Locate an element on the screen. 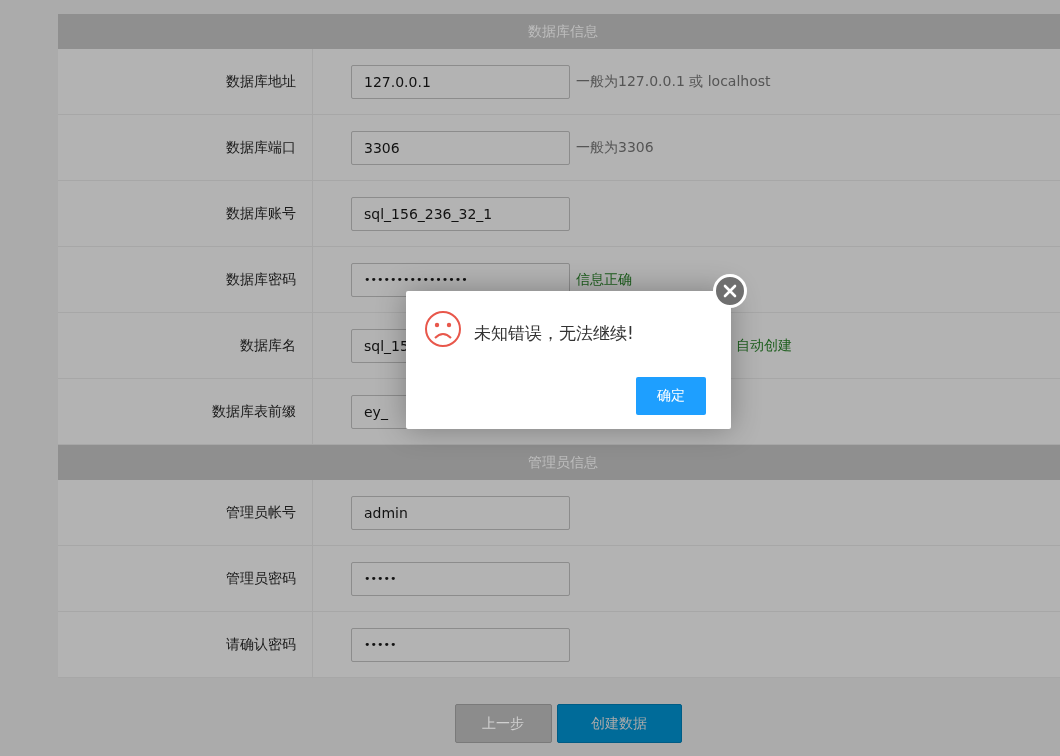  close-icon is located at coordinates (730, 291).